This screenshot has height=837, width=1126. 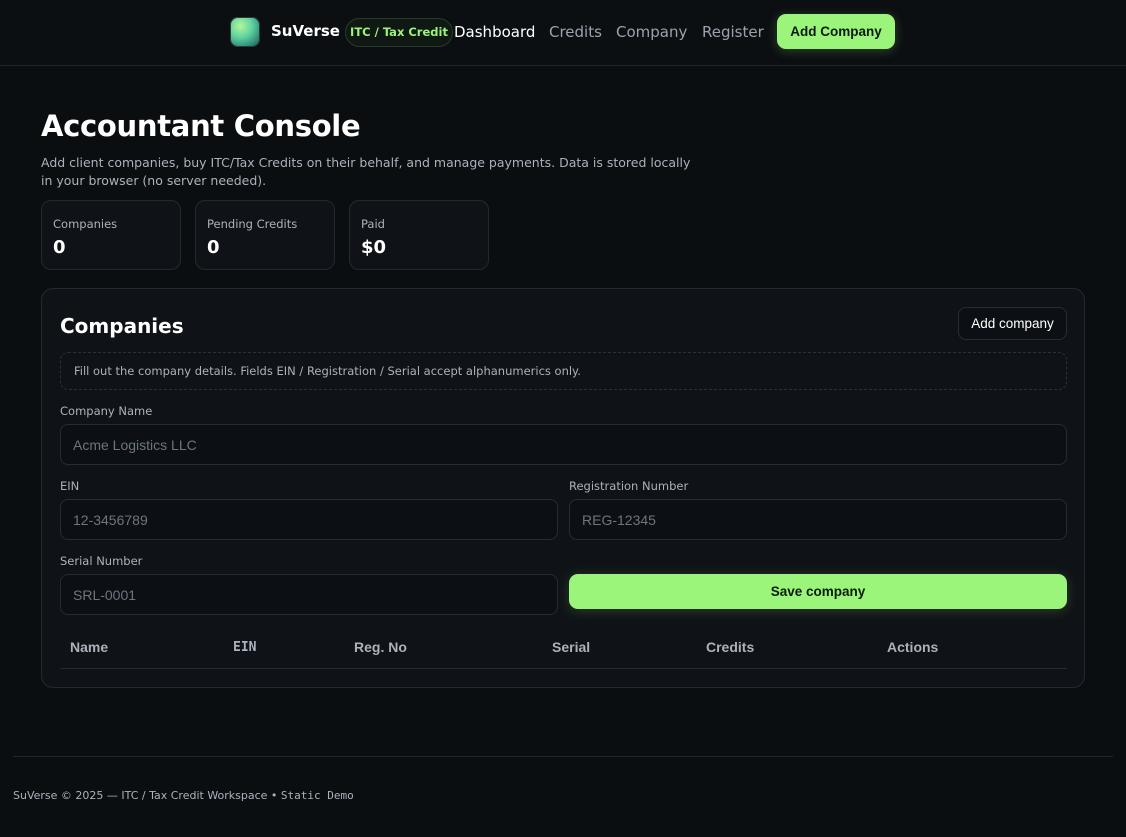 What do you see at coordinates (575, 32) in the screenshot?
I see `nav-credits: Credits` at bounding box center [575, 32].